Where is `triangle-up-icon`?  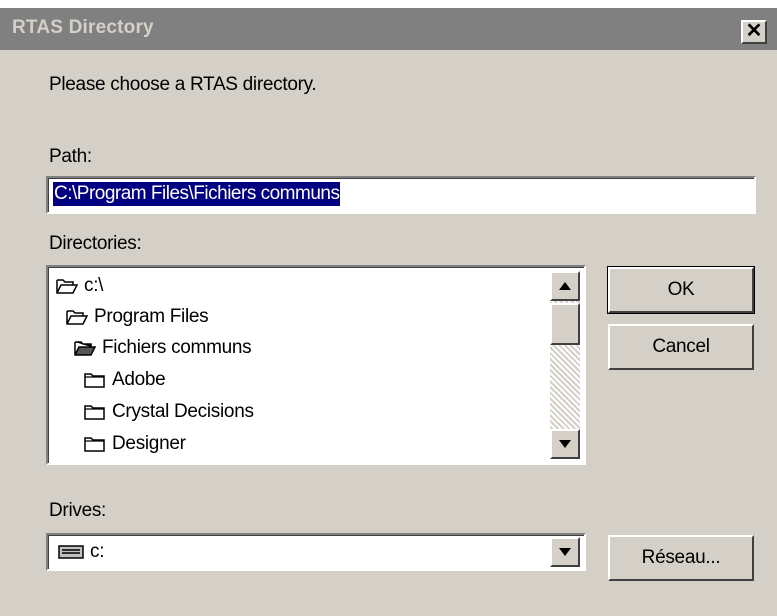 triangle-up-icon is located at coordinates (565, 286).